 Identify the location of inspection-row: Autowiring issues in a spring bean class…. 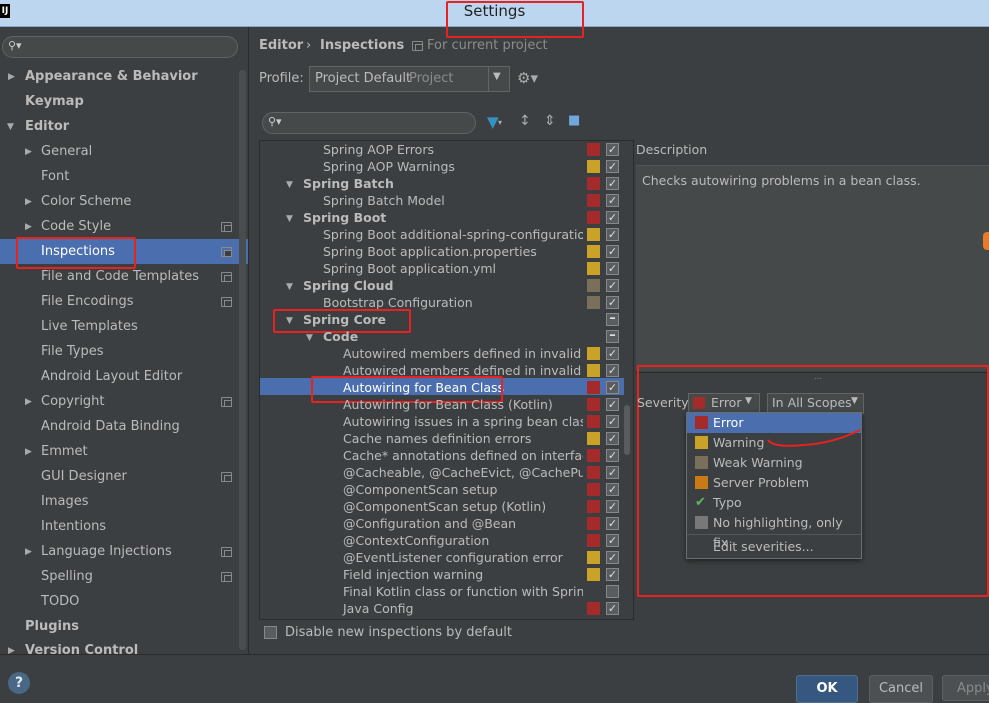
(463, 421).